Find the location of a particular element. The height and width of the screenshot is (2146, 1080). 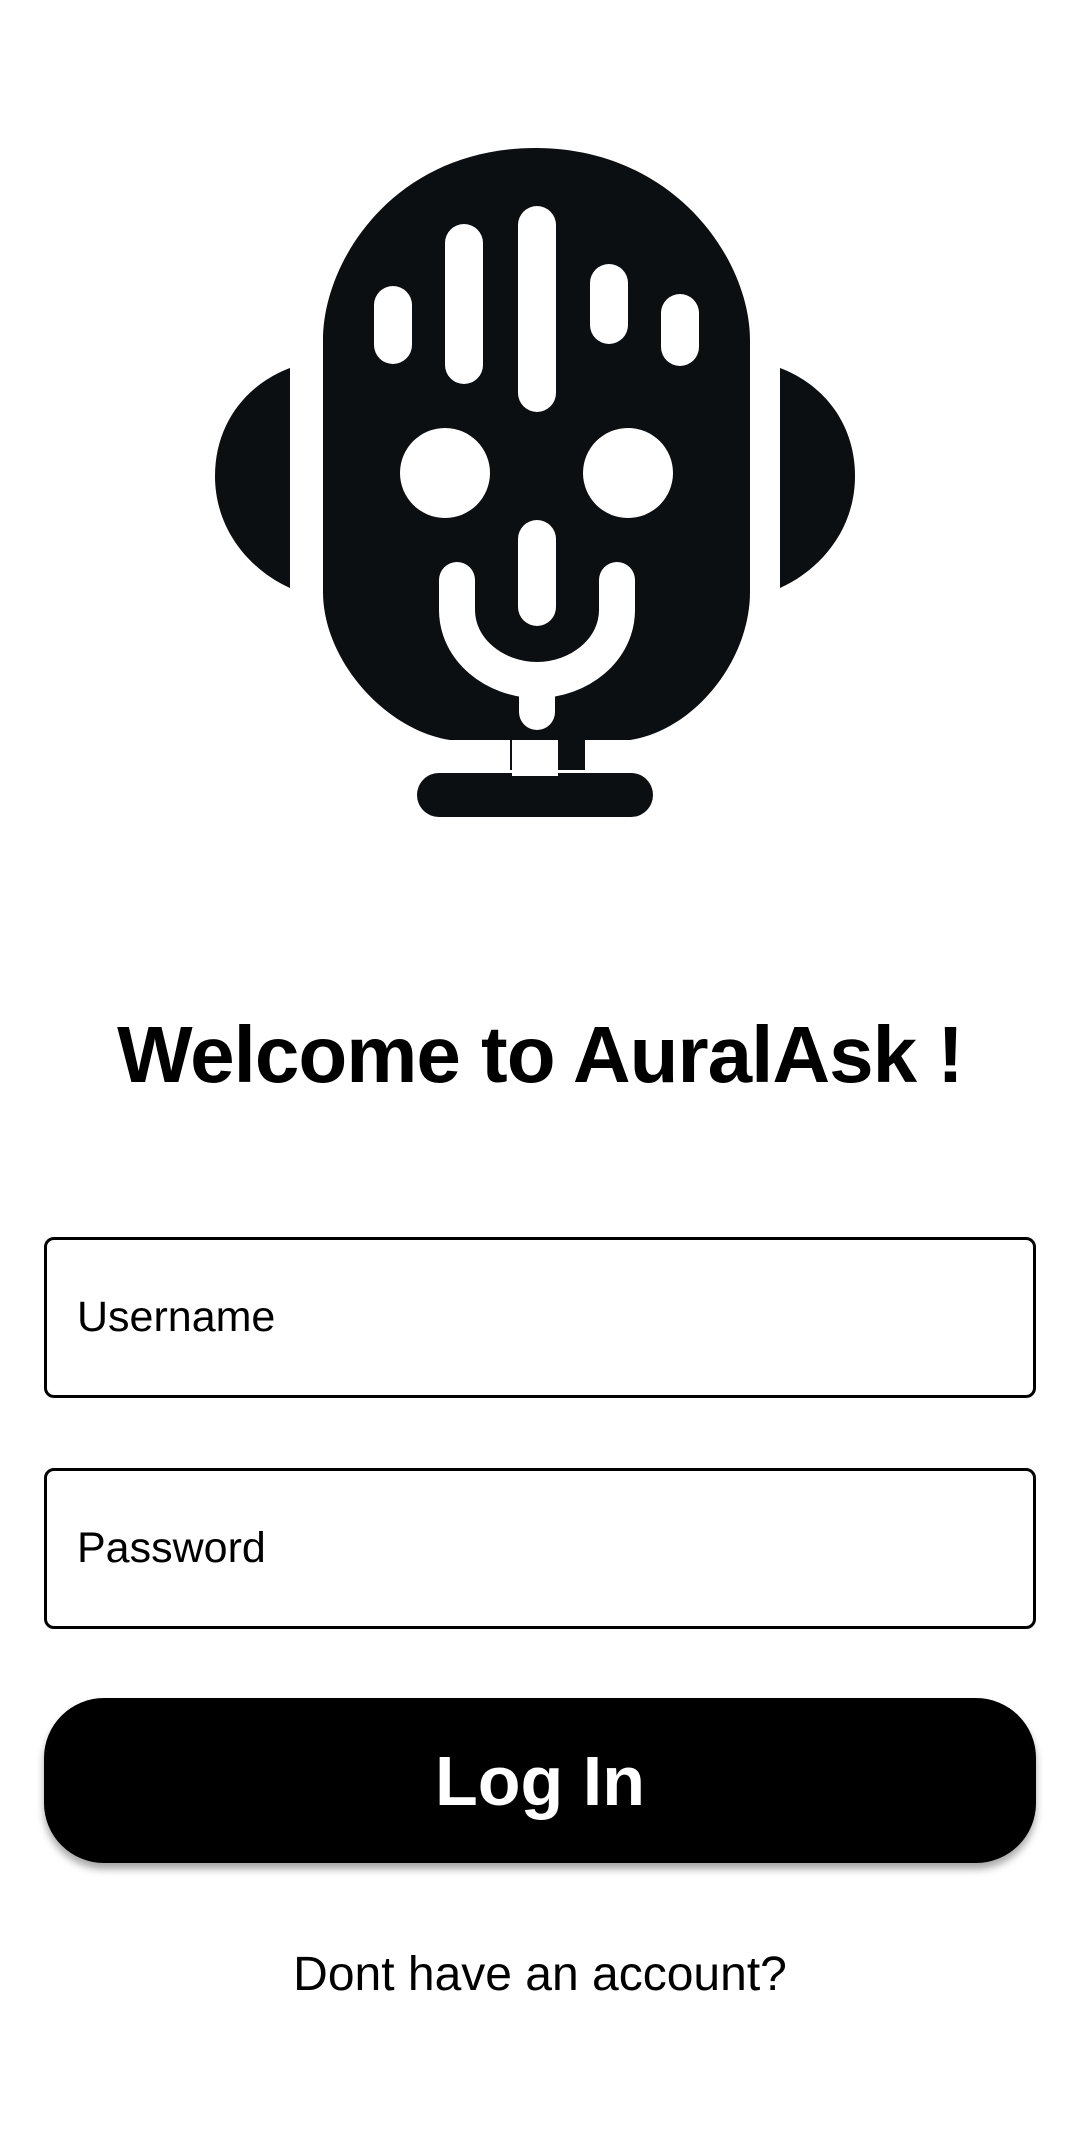

login-button: Log In is located at coordinates (540, 1780).